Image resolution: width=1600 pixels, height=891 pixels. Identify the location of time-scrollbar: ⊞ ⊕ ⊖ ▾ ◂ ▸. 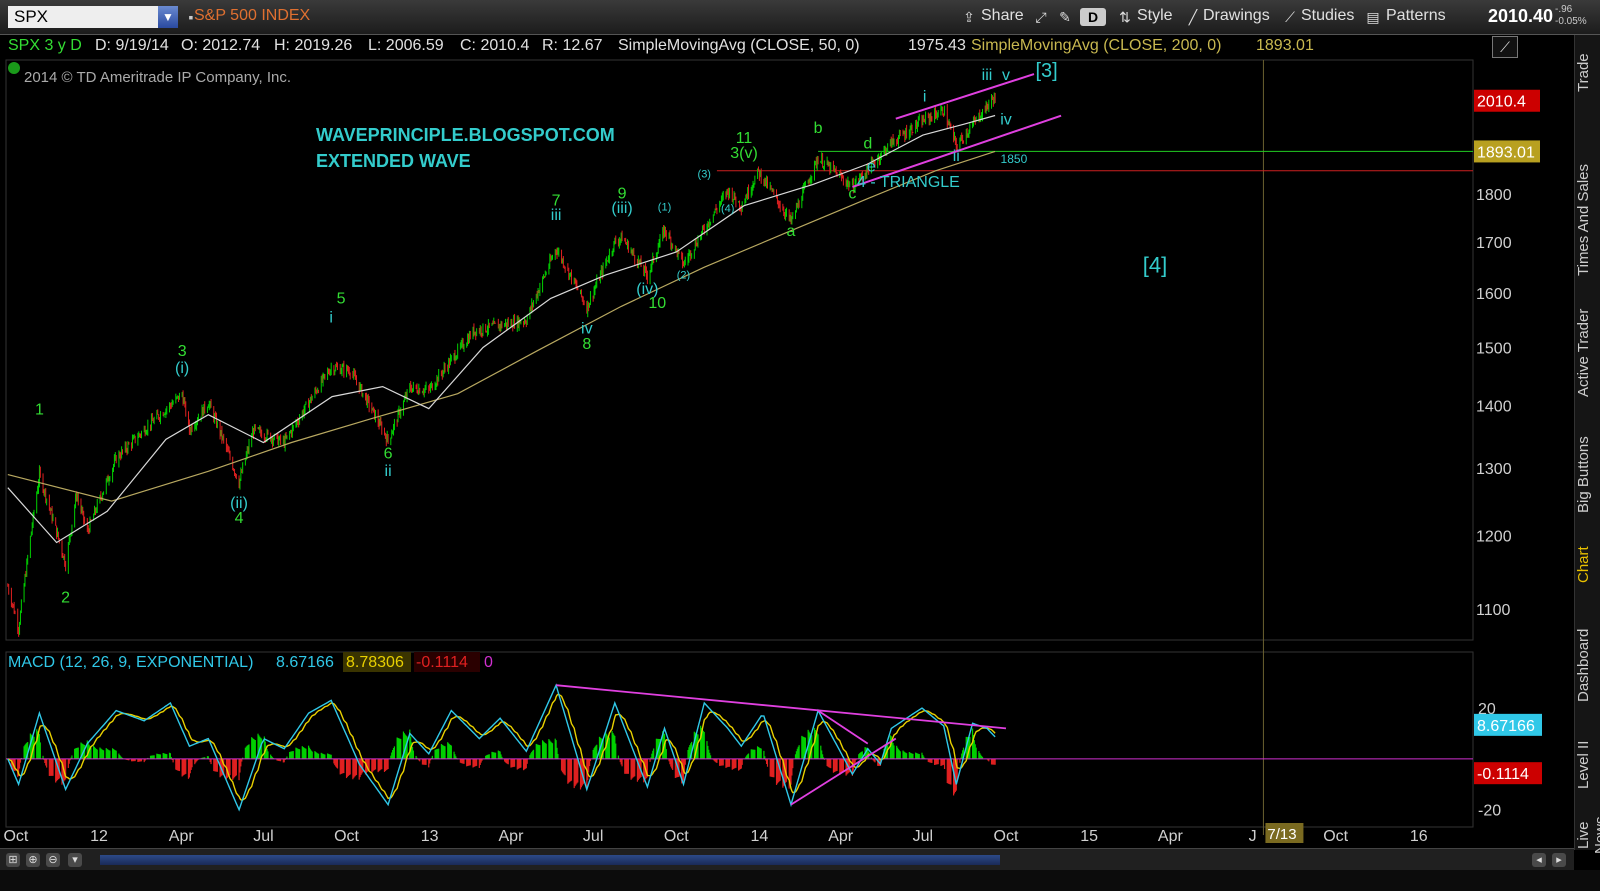
(787, 859).